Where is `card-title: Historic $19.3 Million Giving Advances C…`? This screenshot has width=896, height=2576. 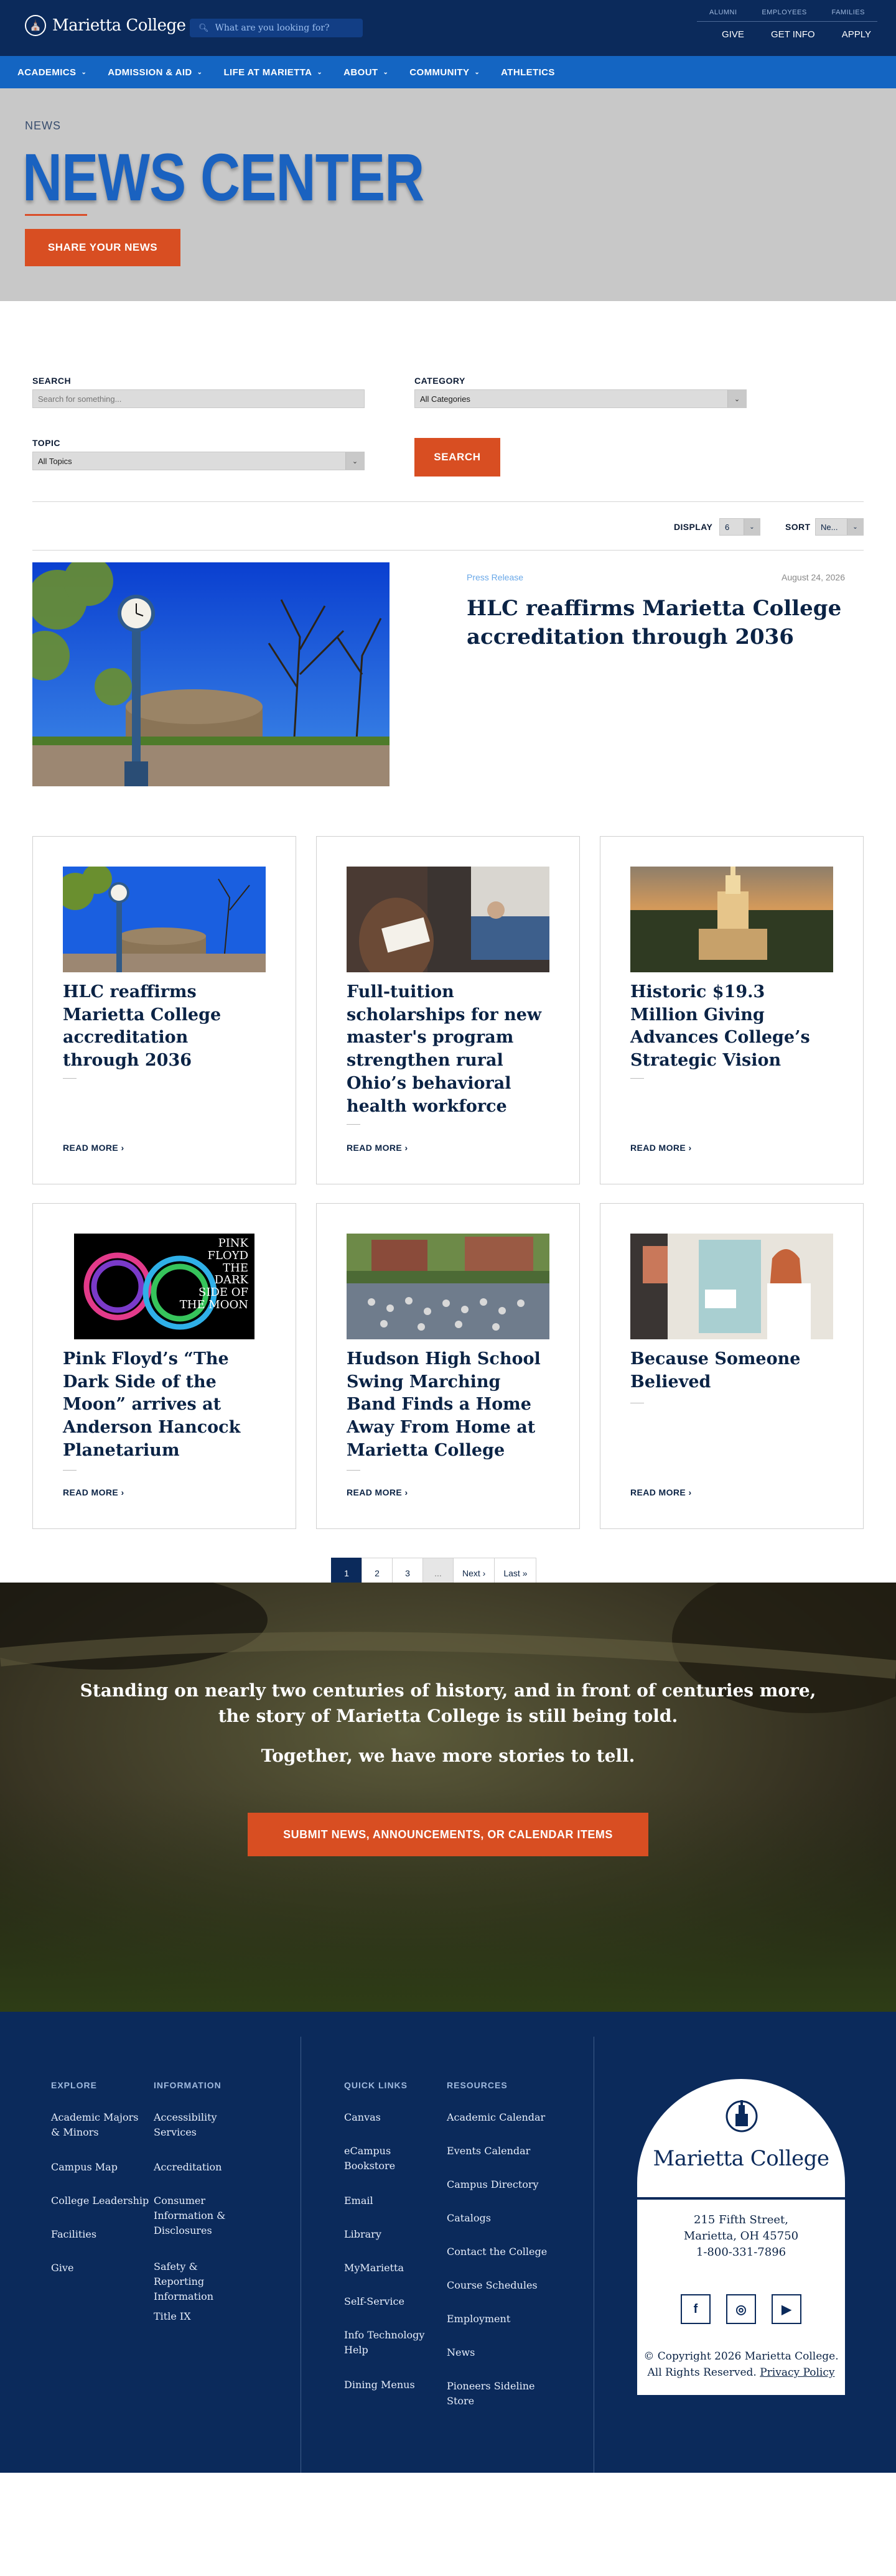 card-title: Historic $19.3 Million Giving Advances C… is located at coordinates (733, 1026).